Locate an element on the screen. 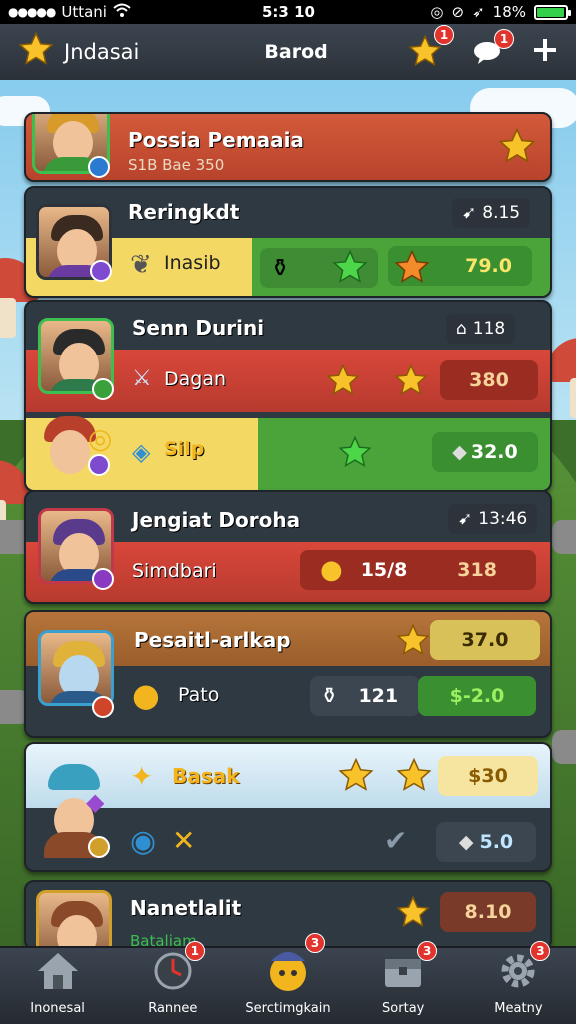 The image size is (576, 1024). hero-icon: 3 is located at coordinates (294, 965).